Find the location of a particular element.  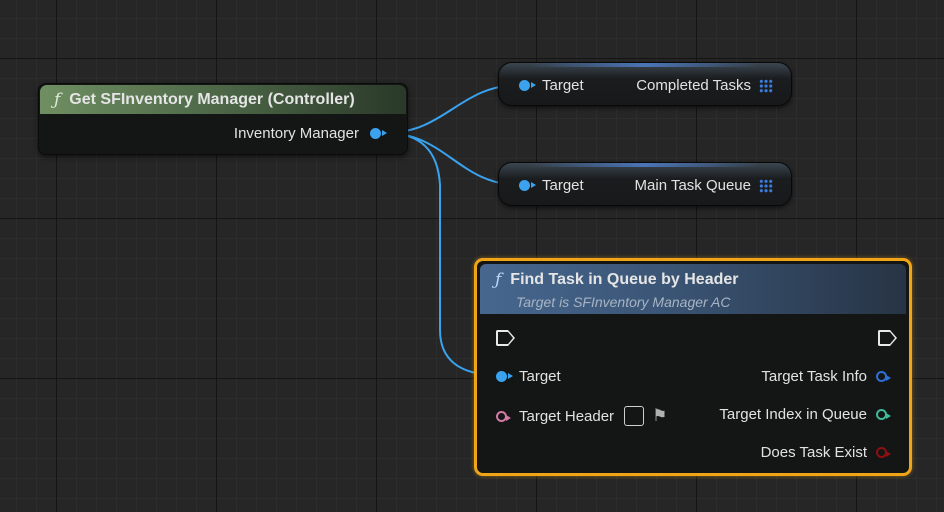

find-node-subtitle: Target is SFInventory Manager AC is located at coordinates (623, 302).